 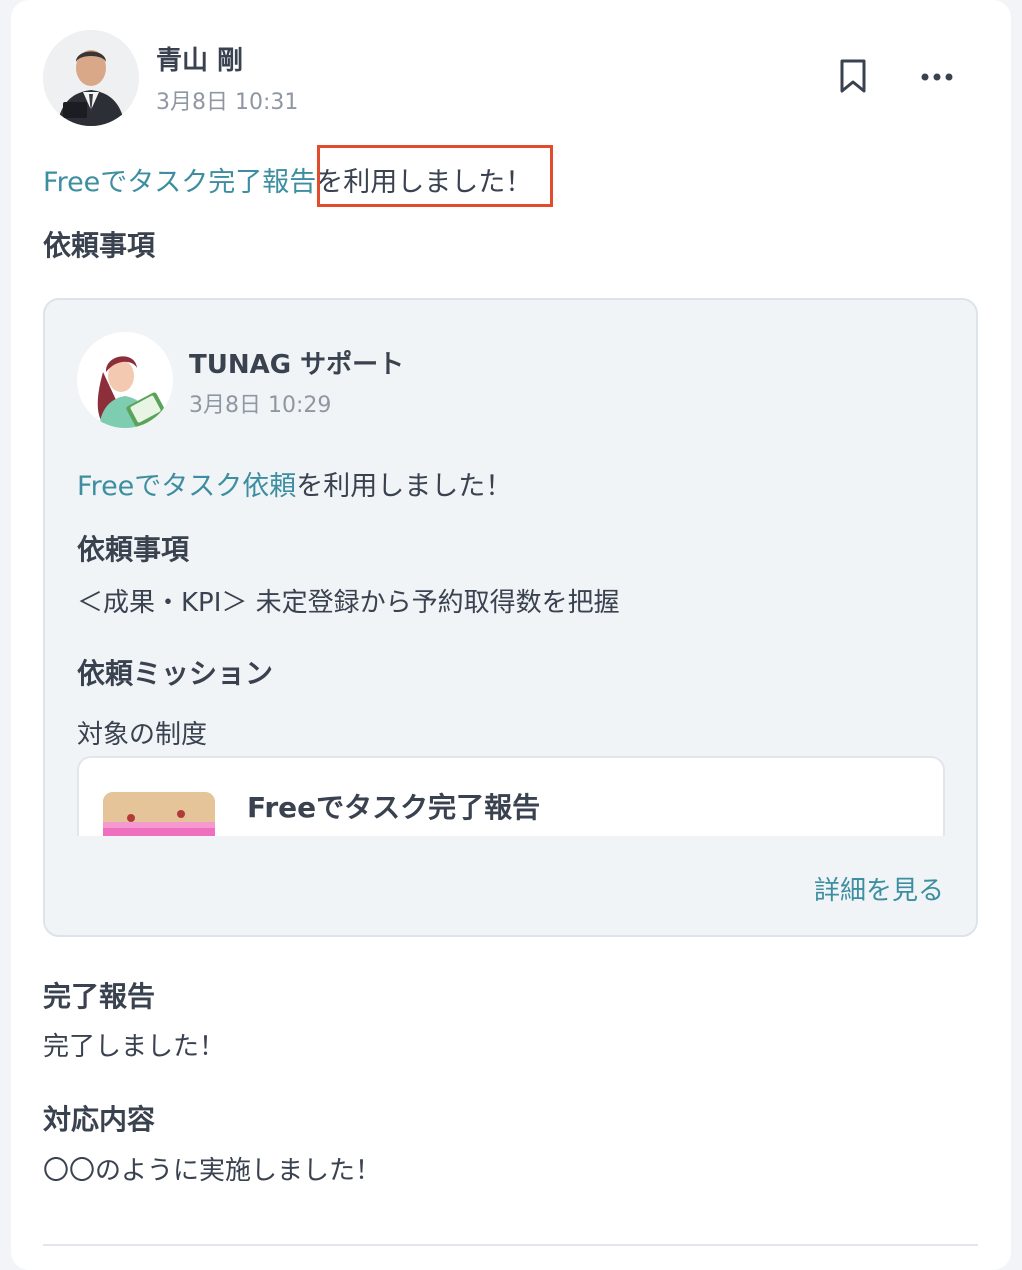 I want to click on author-photo, so click(x=91, y=78).